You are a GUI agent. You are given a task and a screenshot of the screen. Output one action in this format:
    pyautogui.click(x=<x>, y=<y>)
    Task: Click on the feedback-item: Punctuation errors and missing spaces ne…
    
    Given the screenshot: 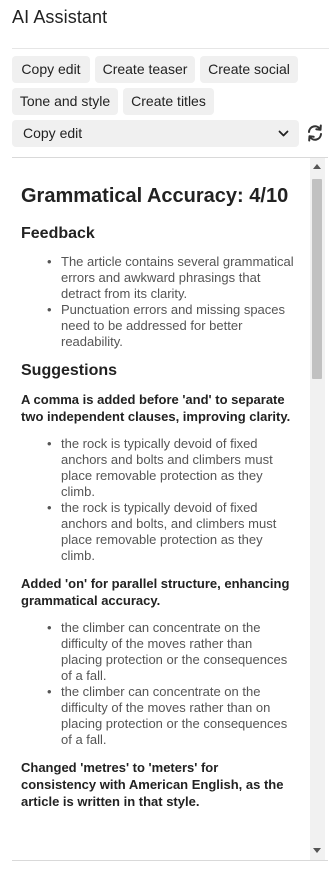 What is the action you would take?
    pyautogui.click(x=172, y=326)
    